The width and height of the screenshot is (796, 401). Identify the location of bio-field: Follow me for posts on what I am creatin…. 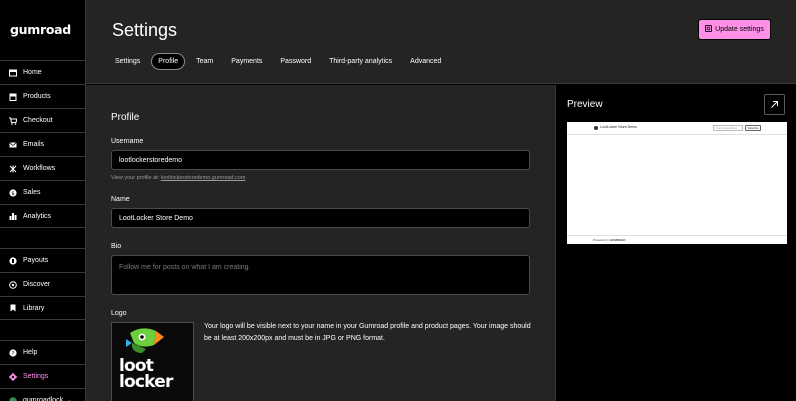
(320, 275).